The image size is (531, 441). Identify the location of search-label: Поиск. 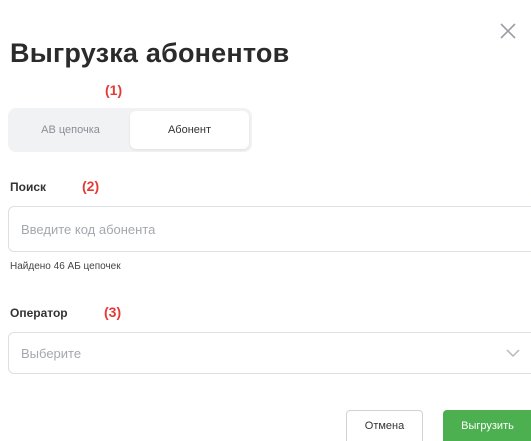
(28, 187).